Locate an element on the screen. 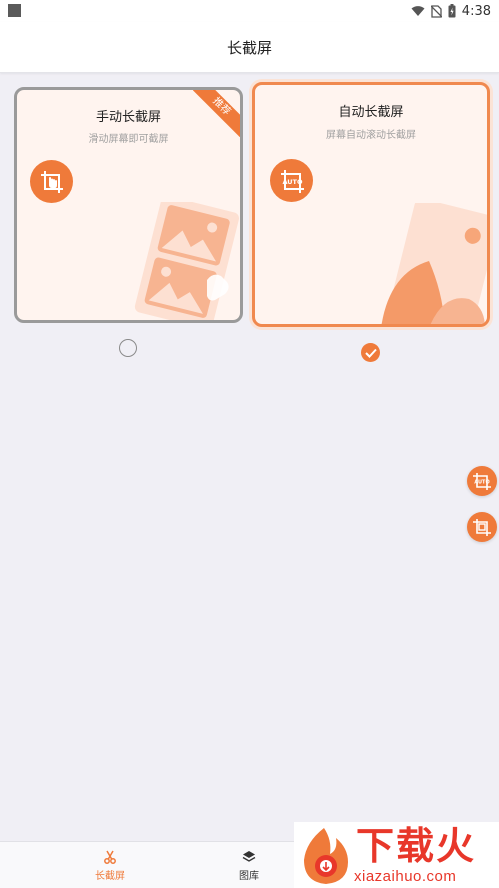  battery-charging-icon is located at coordinates (452, 11).